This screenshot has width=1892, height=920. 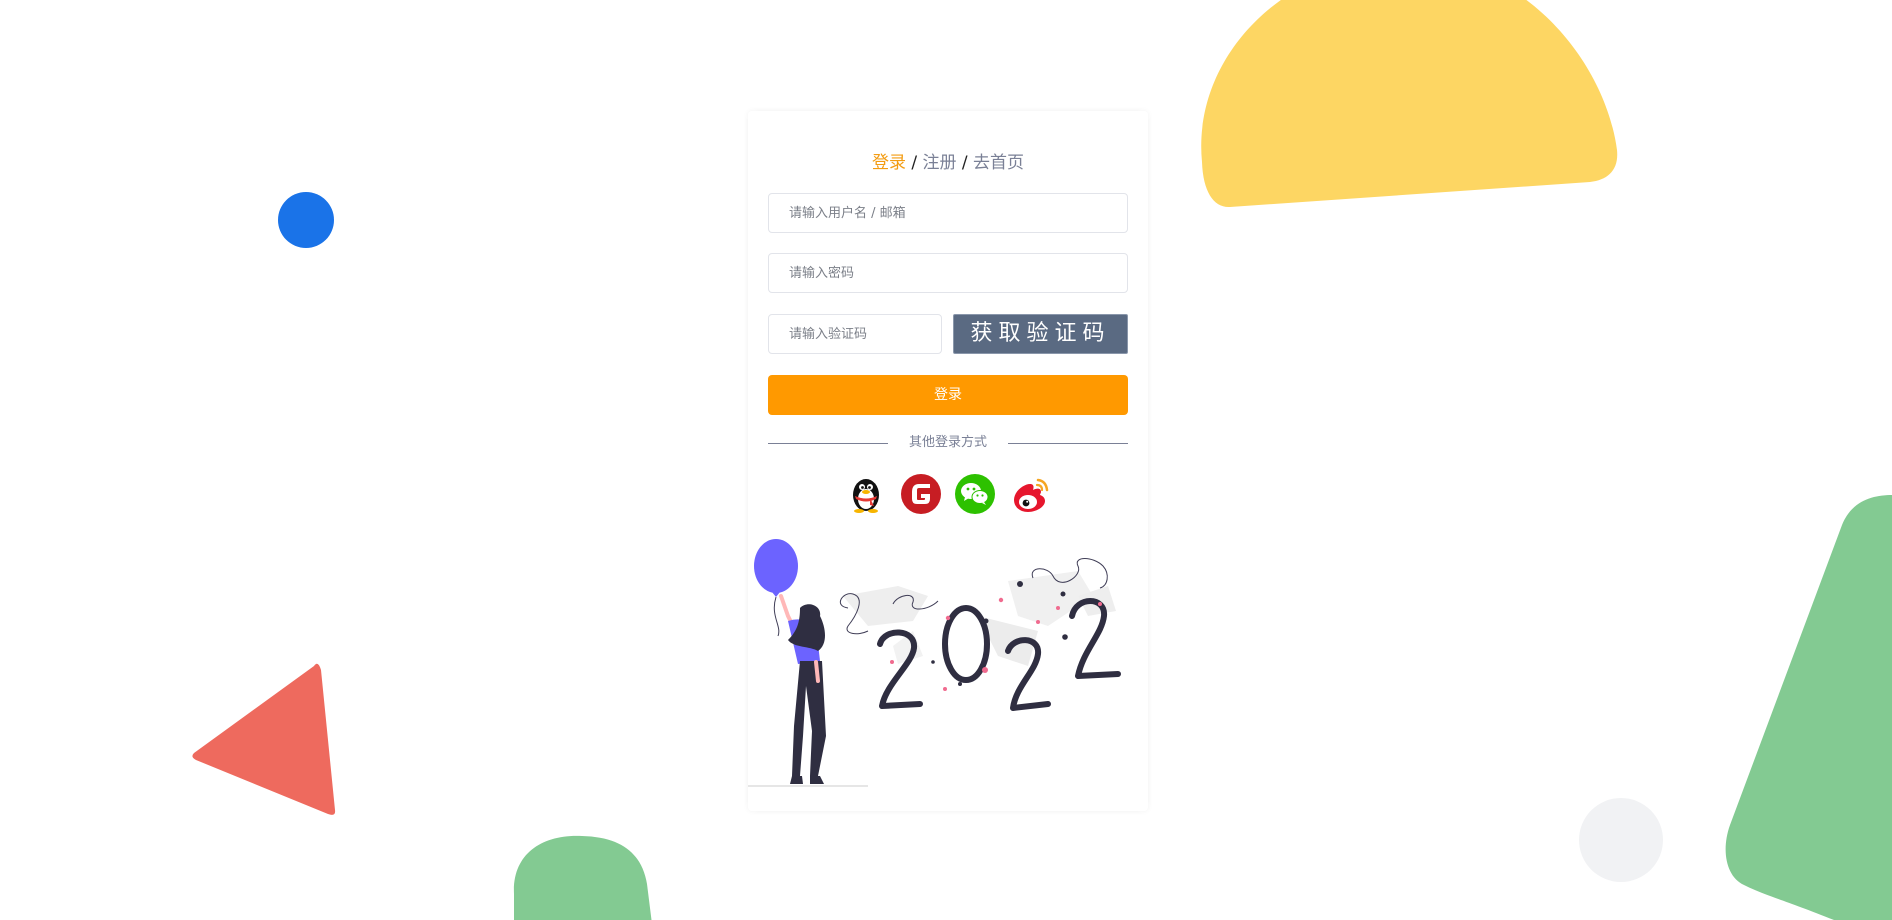 I want to click on tab-register: 注册, so click(x=940, y=163).